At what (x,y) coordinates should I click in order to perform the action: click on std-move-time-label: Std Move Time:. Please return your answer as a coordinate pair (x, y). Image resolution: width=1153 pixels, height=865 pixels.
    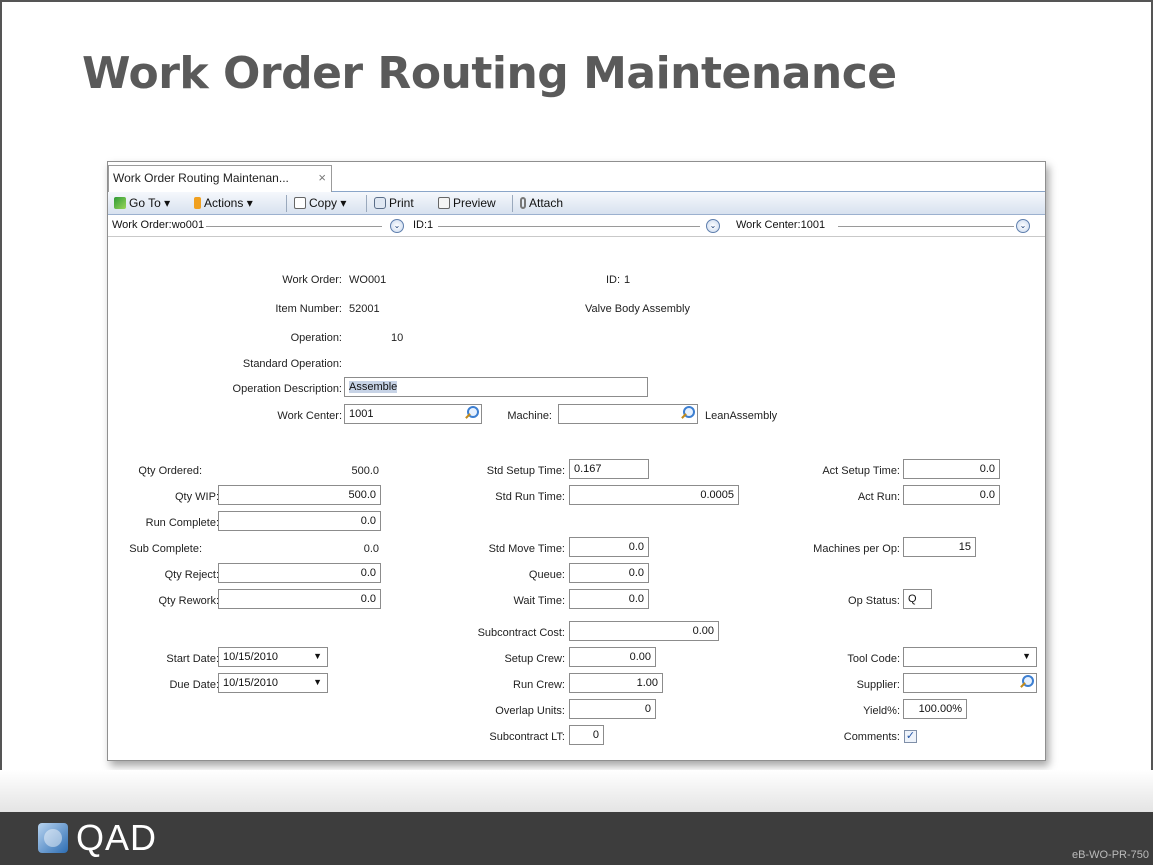
    Looking at the image, I should click on (526, 549).